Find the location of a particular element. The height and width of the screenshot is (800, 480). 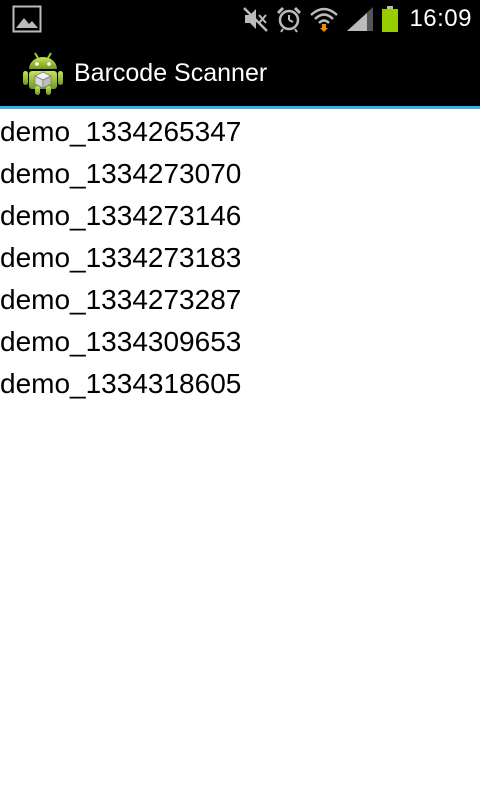

status-time: 16:09 is located at coordinates (440, 18).